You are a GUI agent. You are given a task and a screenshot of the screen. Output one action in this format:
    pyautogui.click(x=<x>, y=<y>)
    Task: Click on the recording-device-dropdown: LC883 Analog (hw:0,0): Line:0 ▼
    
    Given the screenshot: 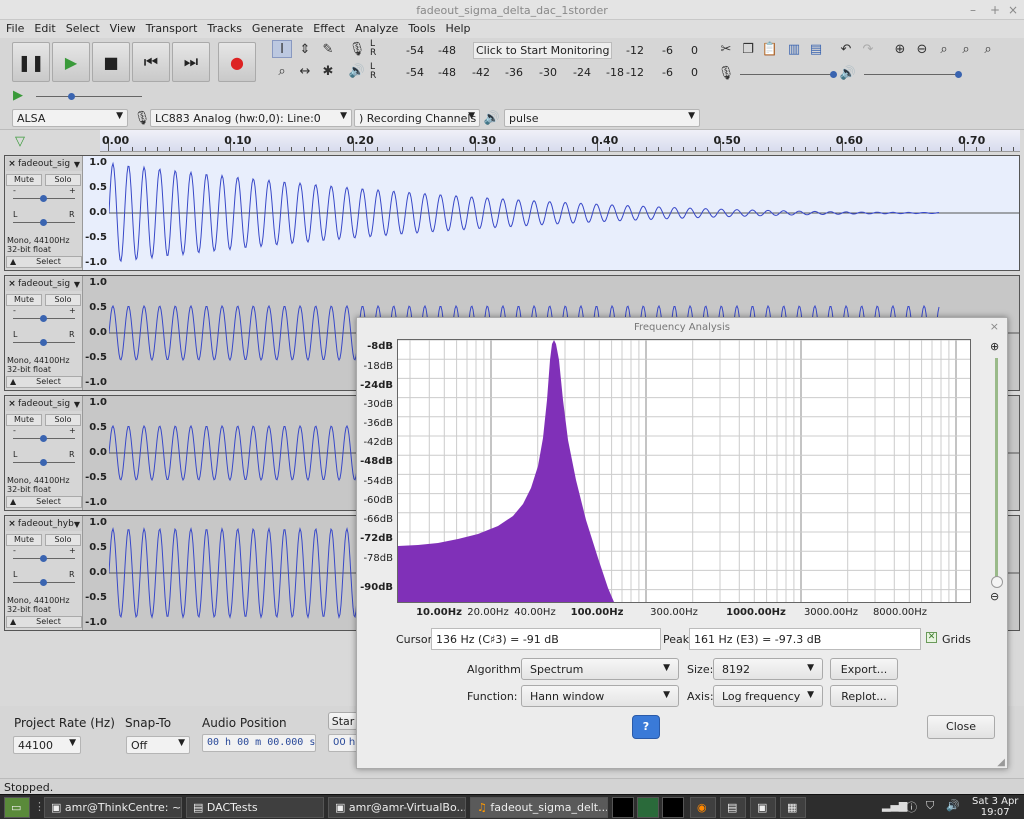 What is the action you would take?
    pyautogui.click(x=251, y=118)
    